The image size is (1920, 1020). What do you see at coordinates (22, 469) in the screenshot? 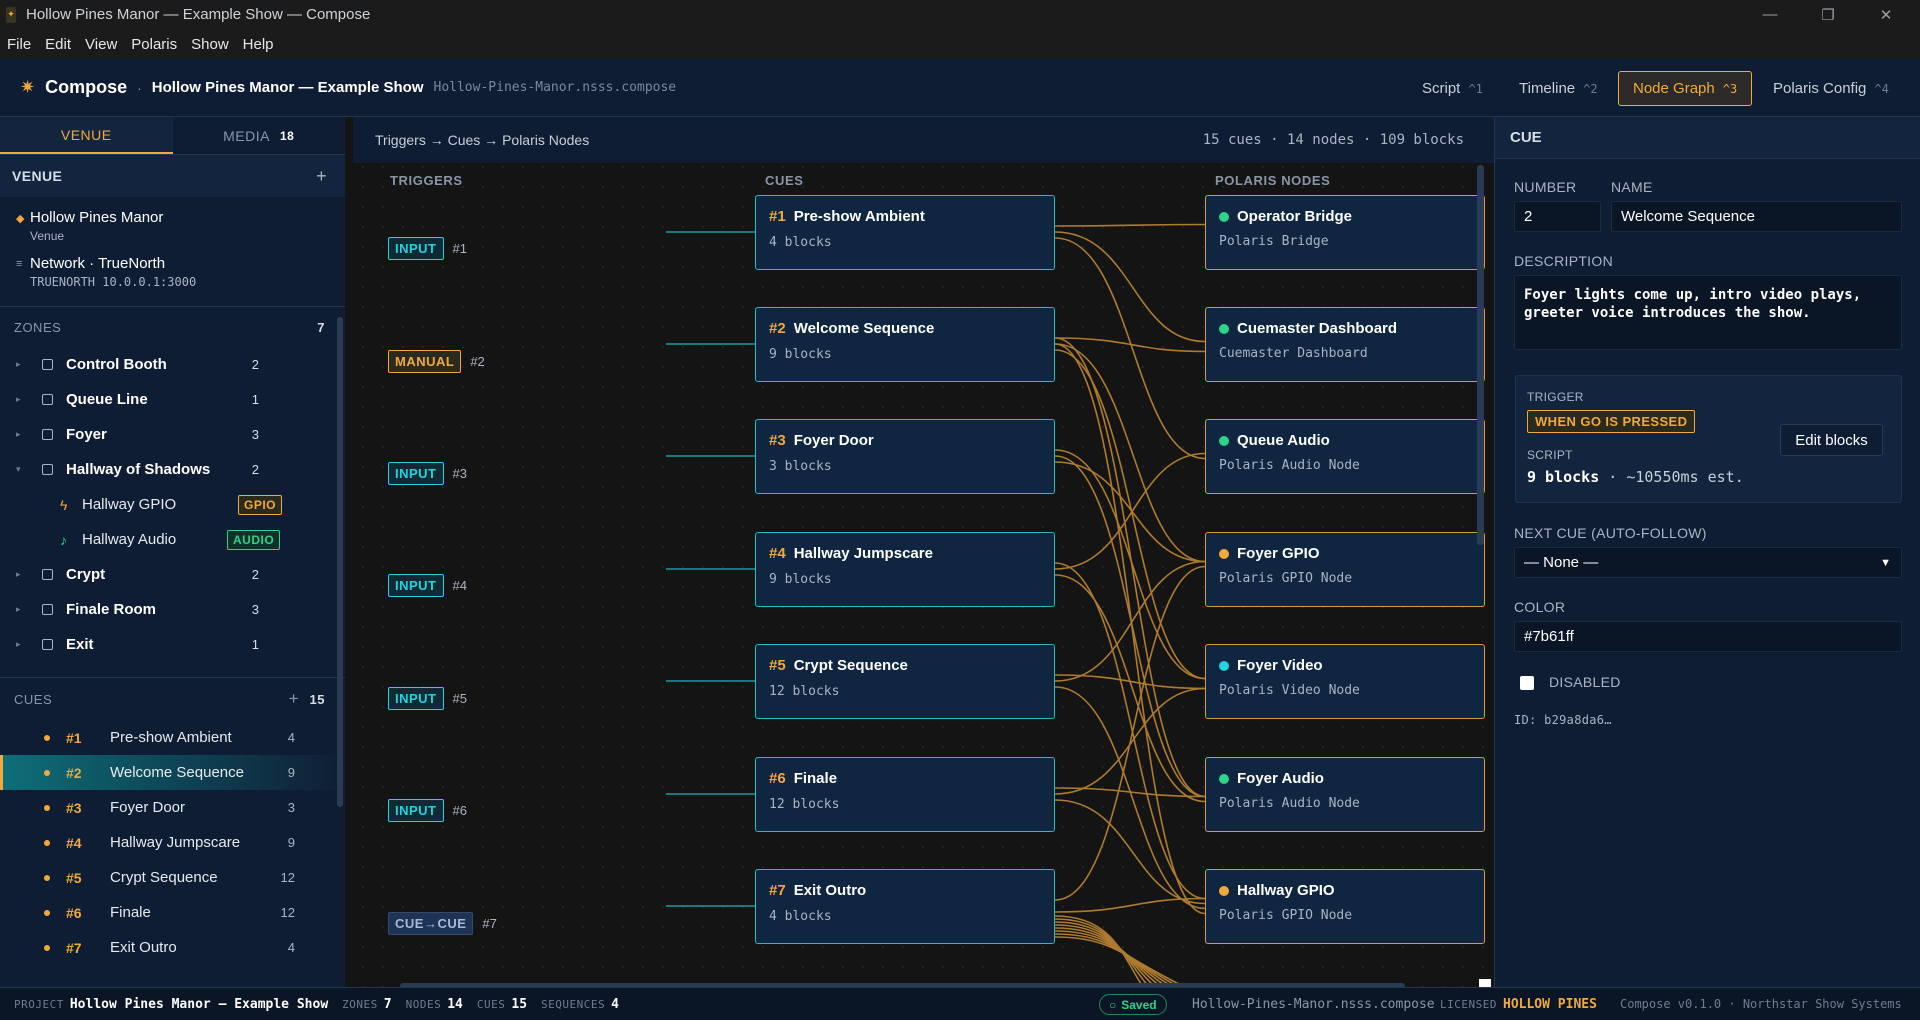
I see `chevron-down-icon: ▾` at bounding box center [22, 469].